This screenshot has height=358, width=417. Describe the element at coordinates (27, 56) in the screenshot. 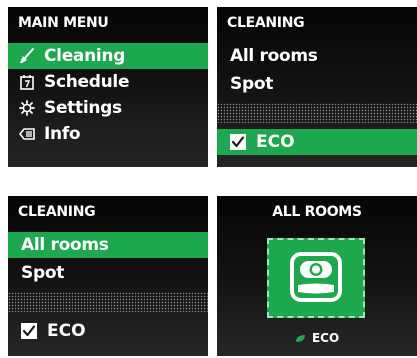

I see `broom-icon` at that location.